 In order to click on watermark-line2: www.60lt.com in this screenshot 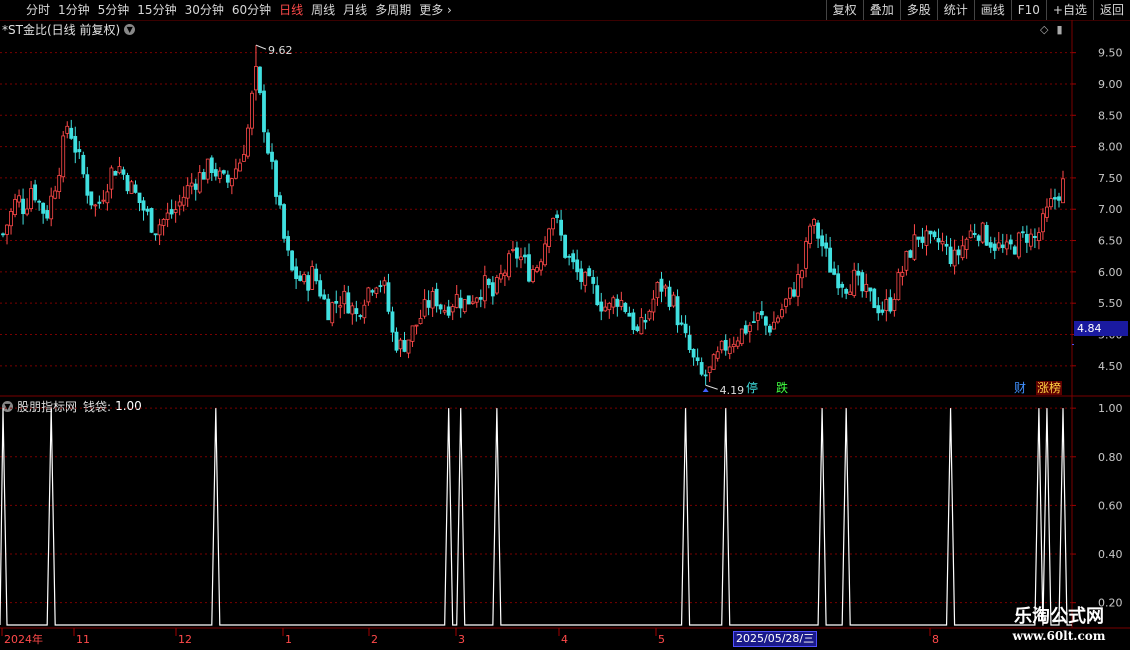, I will do `click(1059, 636)`.